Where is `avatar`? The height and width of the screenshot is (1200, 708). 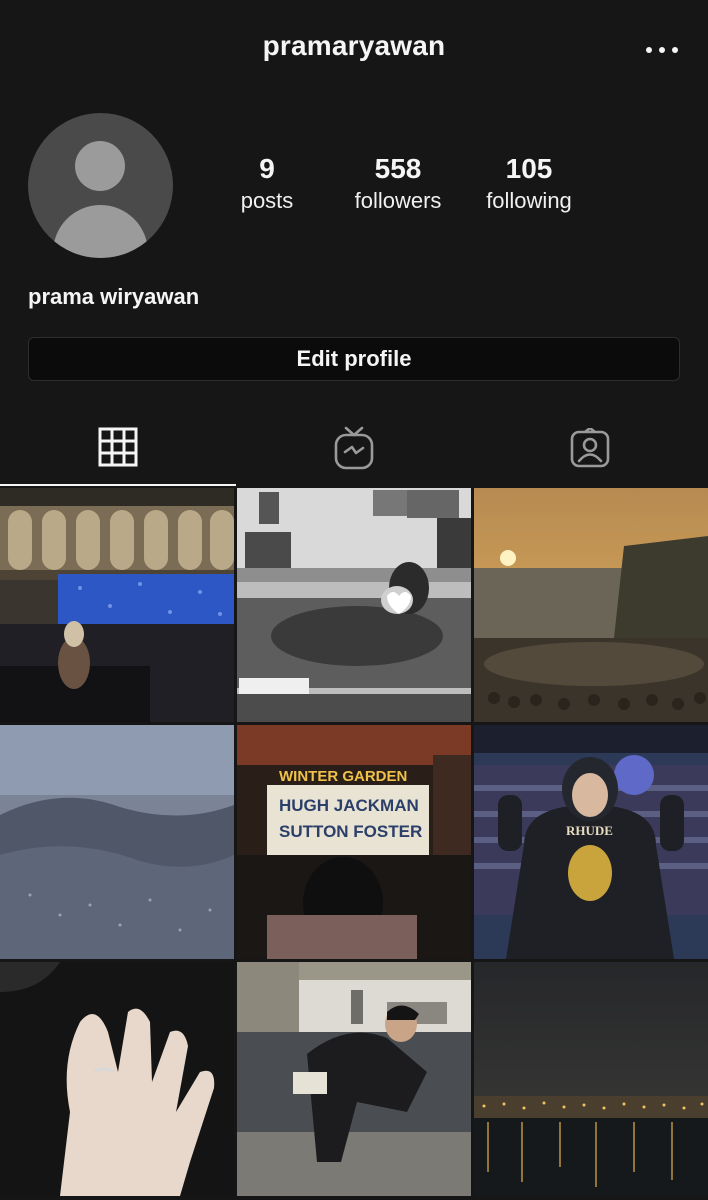
avatar is located at coordinates (100, 185).